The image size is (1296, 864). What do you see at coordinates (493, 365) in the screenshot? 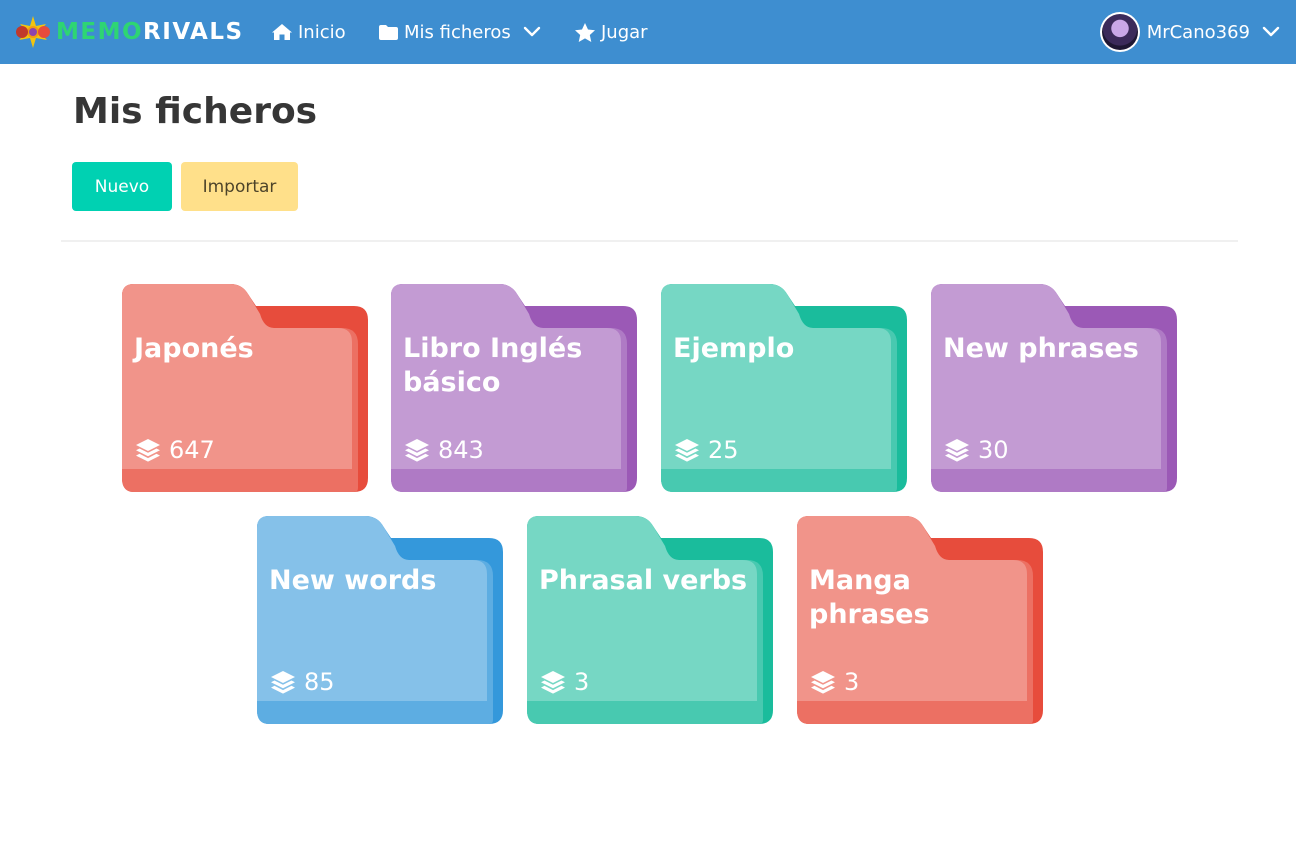
I see `folder-name: Libro Inglés básico` at bounding box center [493, 365].